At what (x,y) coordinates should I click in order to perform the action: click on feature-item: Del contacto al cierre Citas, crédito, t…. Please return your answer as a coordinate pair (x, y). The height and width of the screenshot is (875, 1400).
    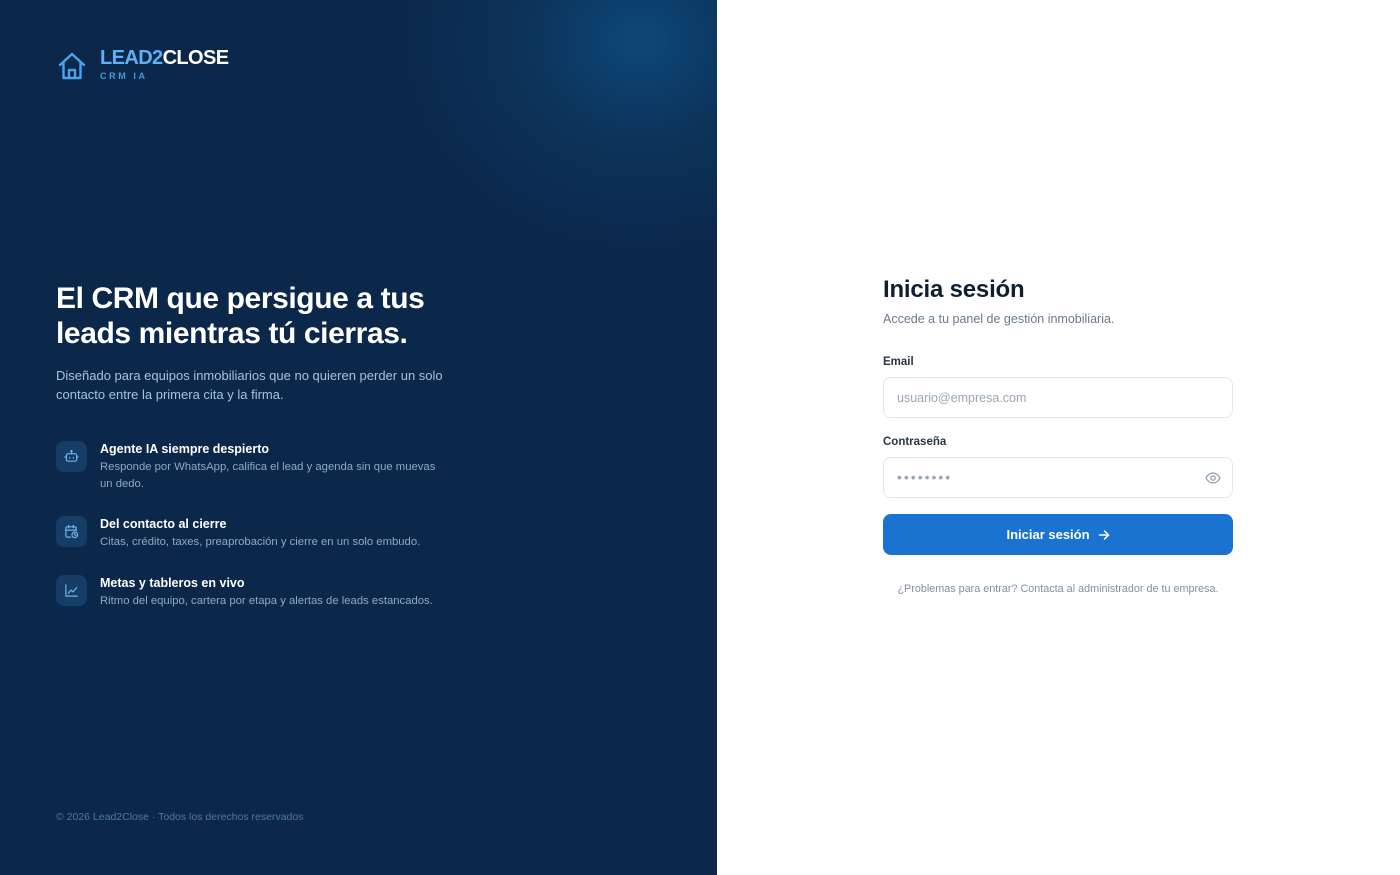
    Looking at the image, I should click on (253, 533).